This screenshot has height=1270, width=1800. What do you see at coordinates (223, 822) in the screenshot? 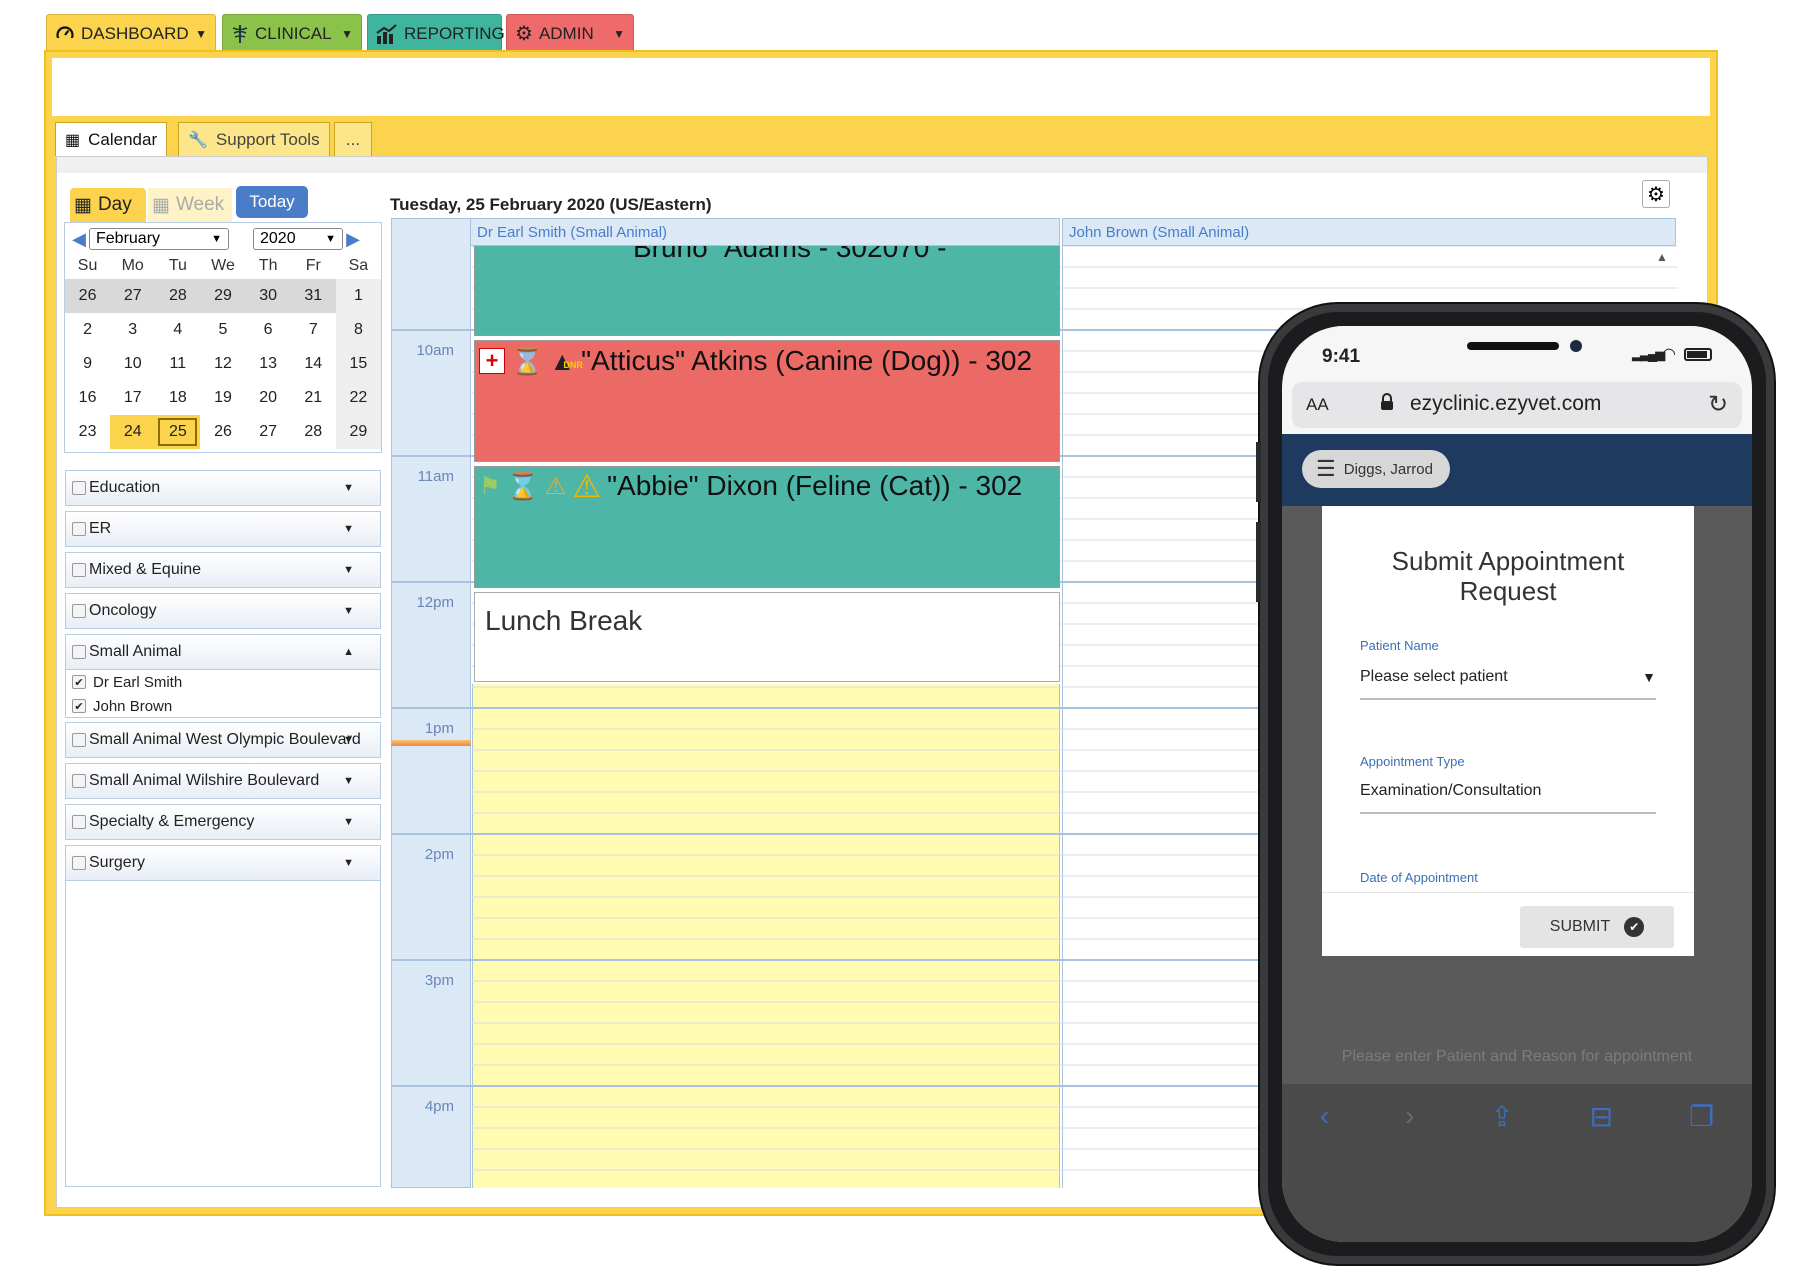
I see `group-specialty-emergency: Specialty & Emergency ▼` at bounding box center [223, 822].